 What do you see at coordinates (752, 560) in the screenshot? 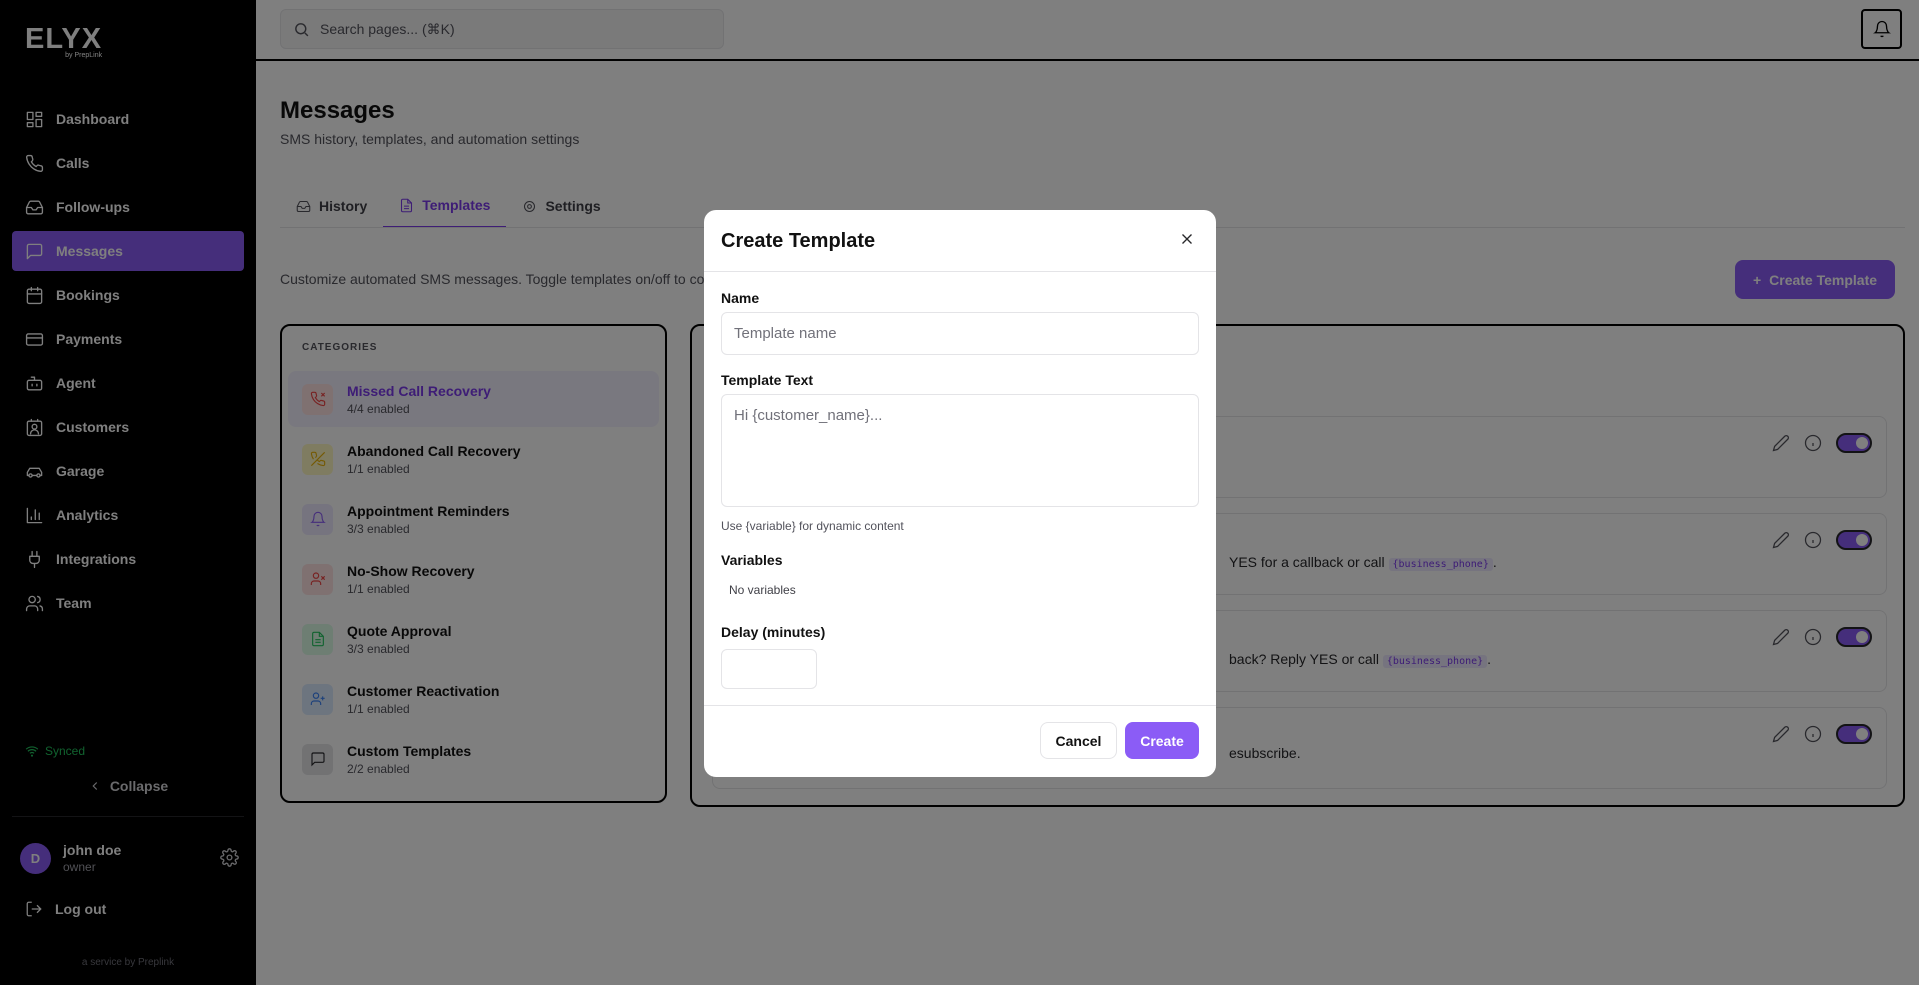
I see `variables-label: Variables` at bounding box center [752, 560].